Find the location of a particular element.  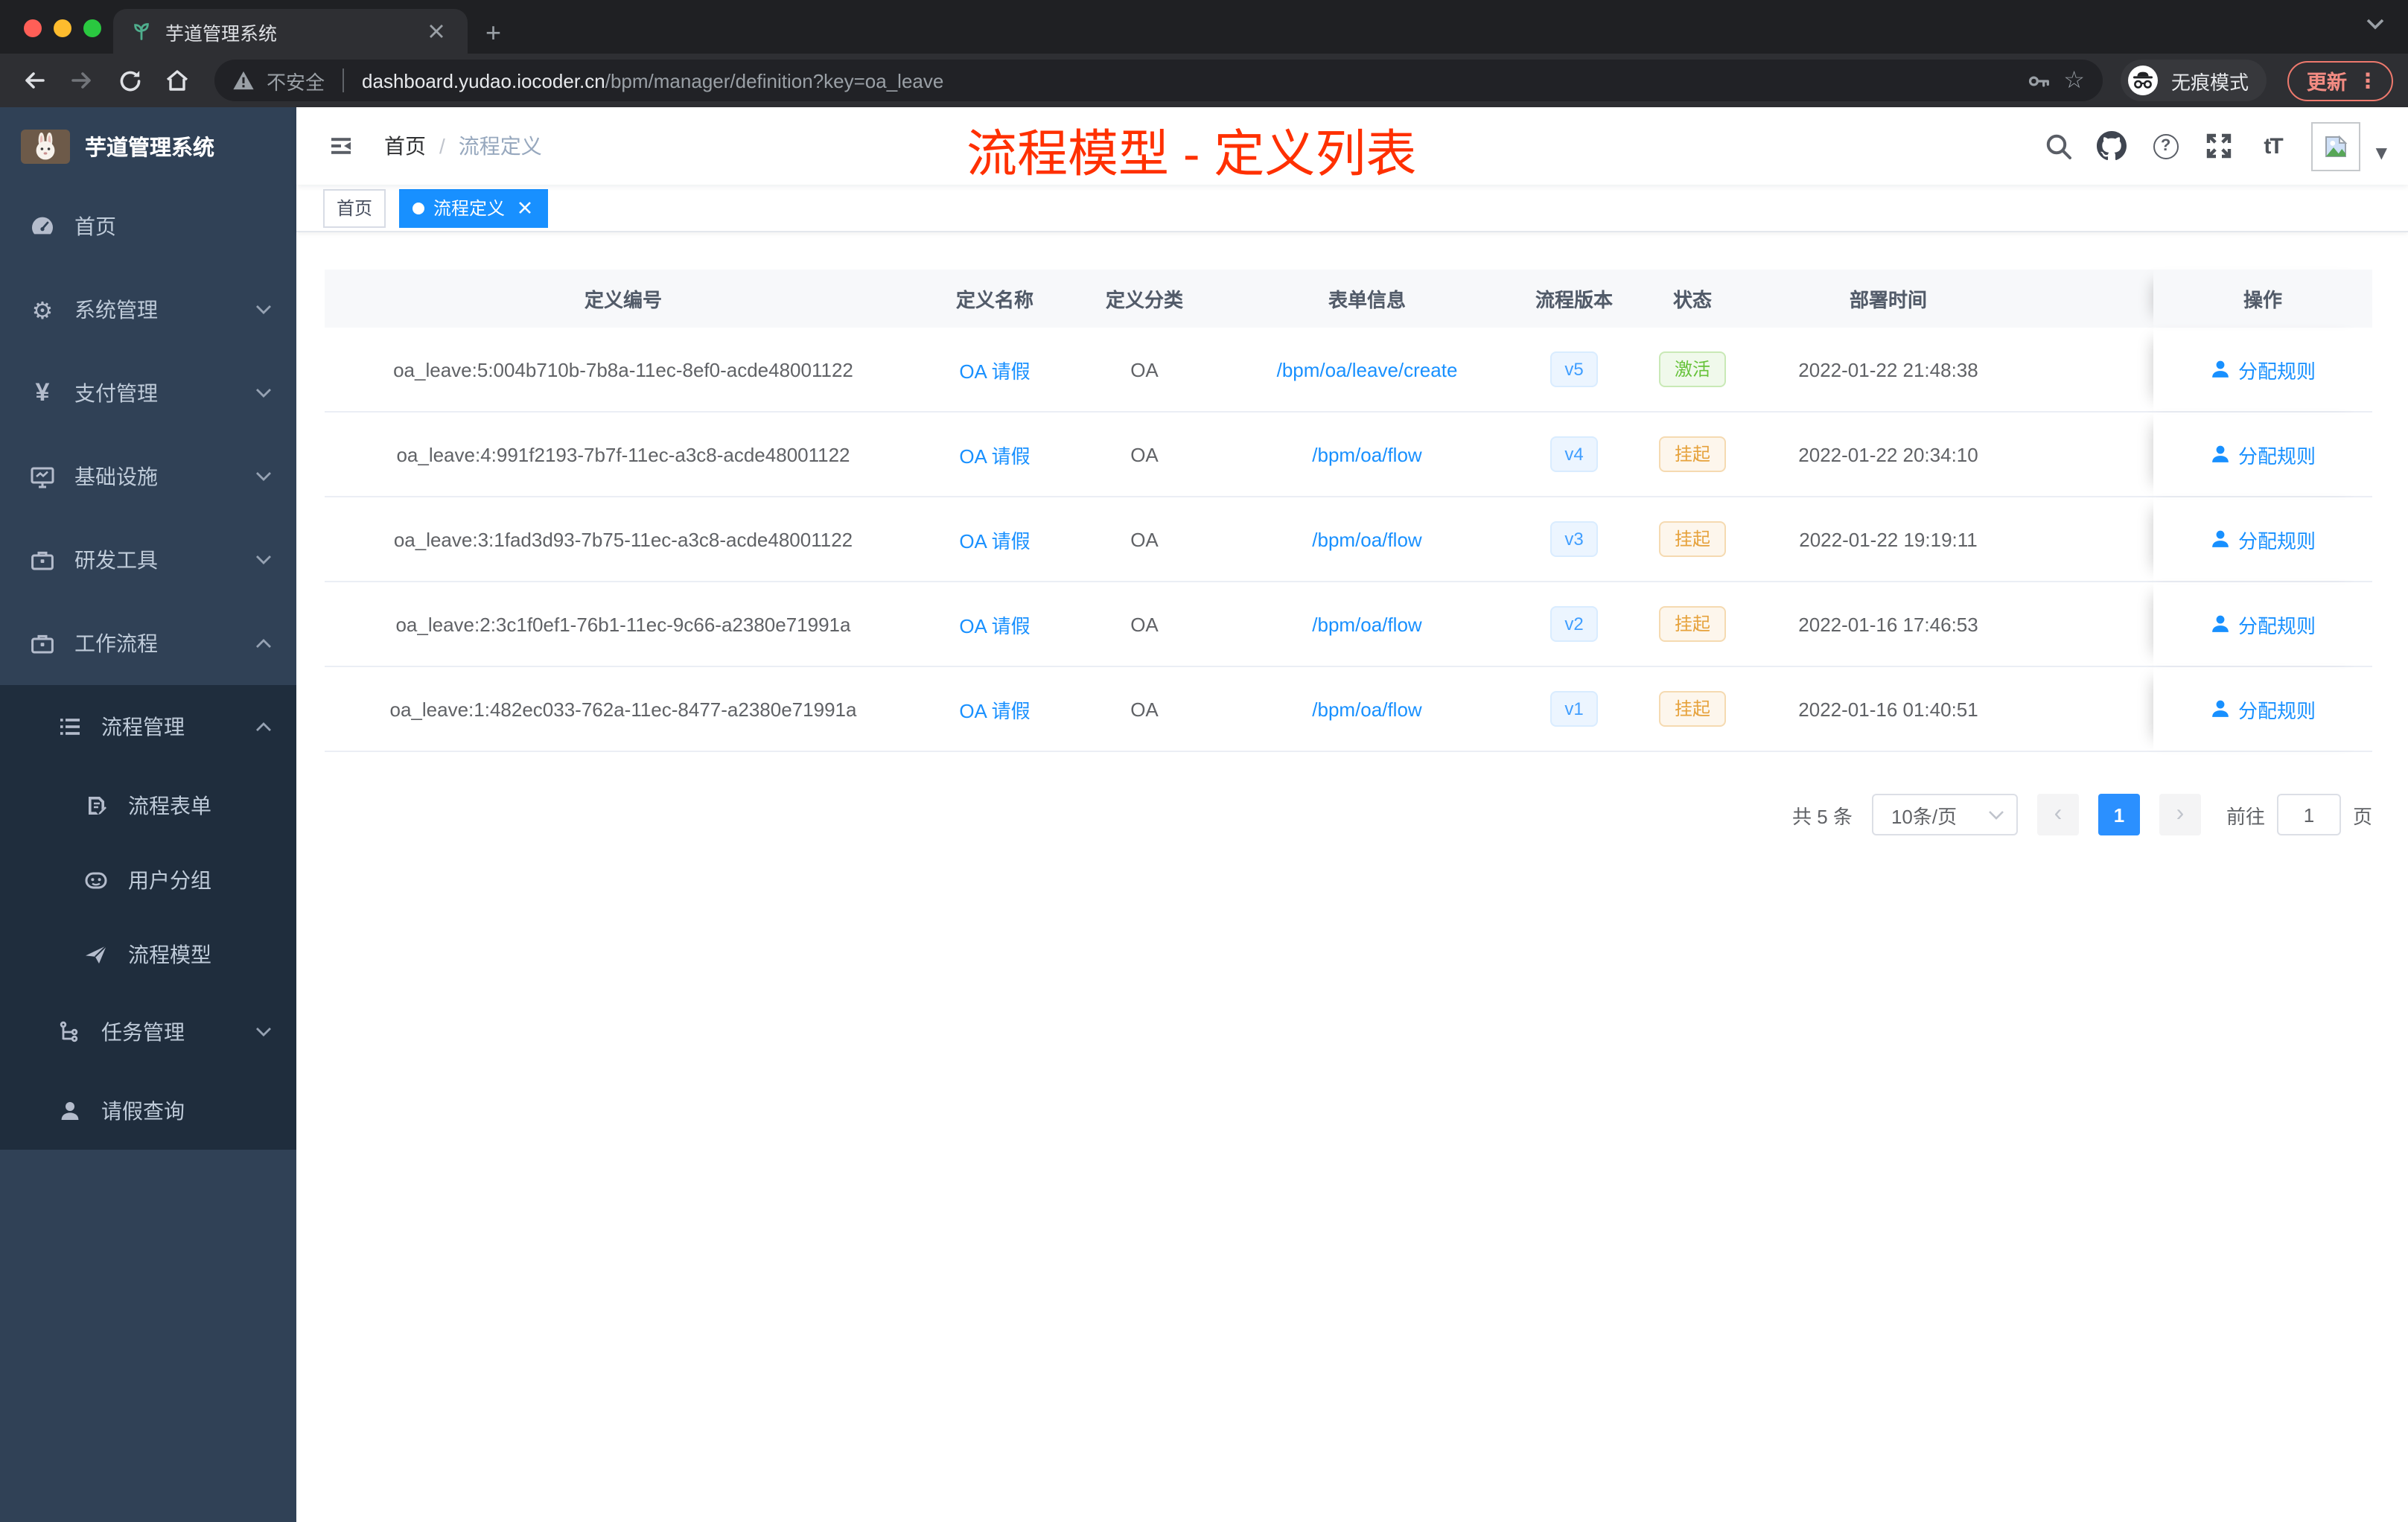

app-title: 芋道管理系统 is located at coordinates (149, 148).